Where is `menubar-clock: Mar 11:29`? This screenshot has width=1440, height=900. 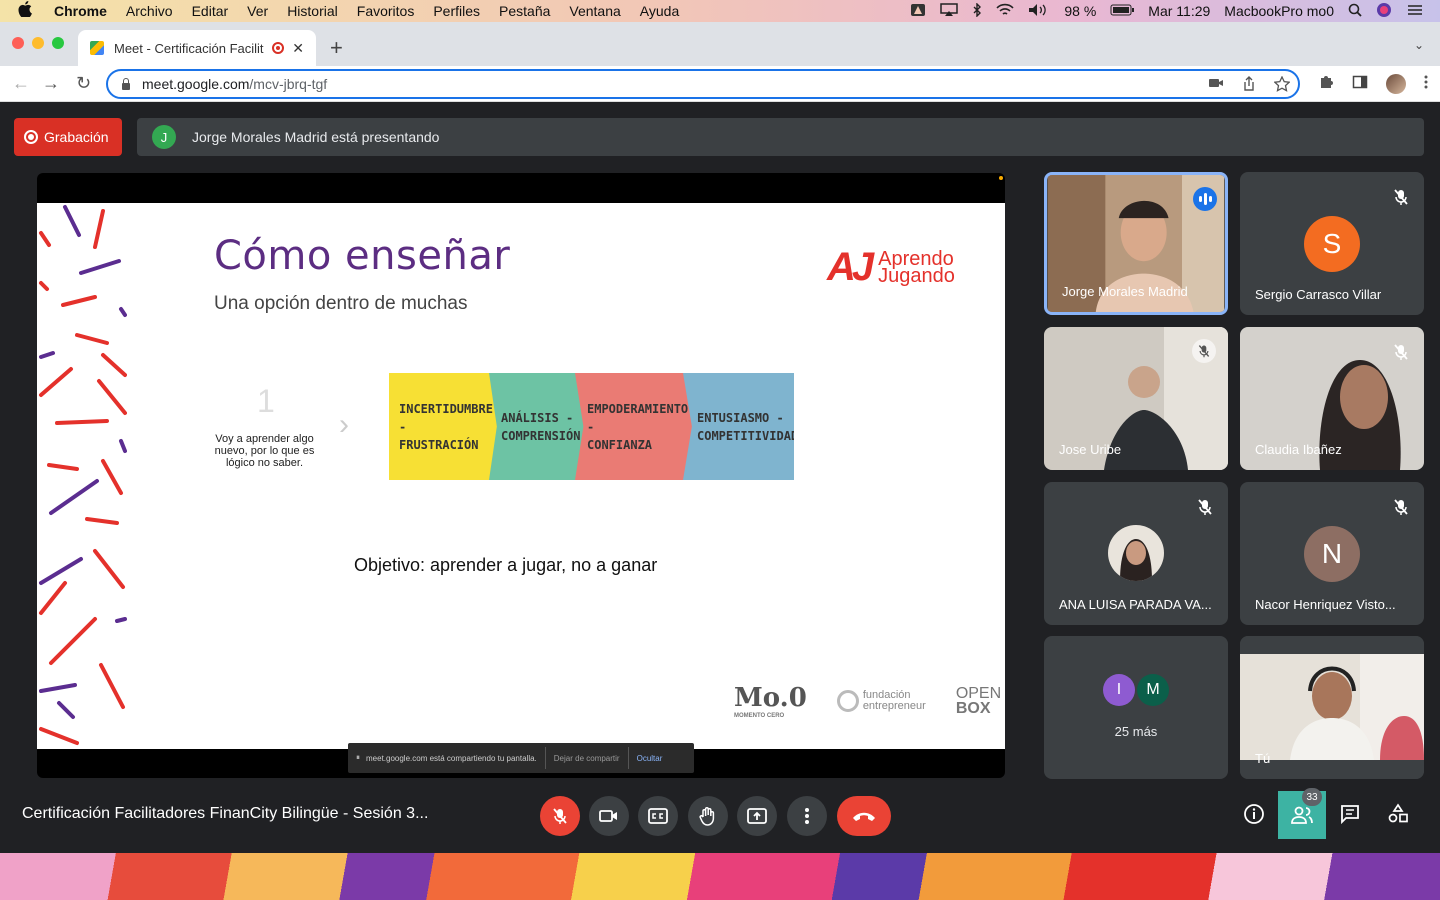 menubar-clock: Mar 11:29 is located at coordinates (1179, 11).